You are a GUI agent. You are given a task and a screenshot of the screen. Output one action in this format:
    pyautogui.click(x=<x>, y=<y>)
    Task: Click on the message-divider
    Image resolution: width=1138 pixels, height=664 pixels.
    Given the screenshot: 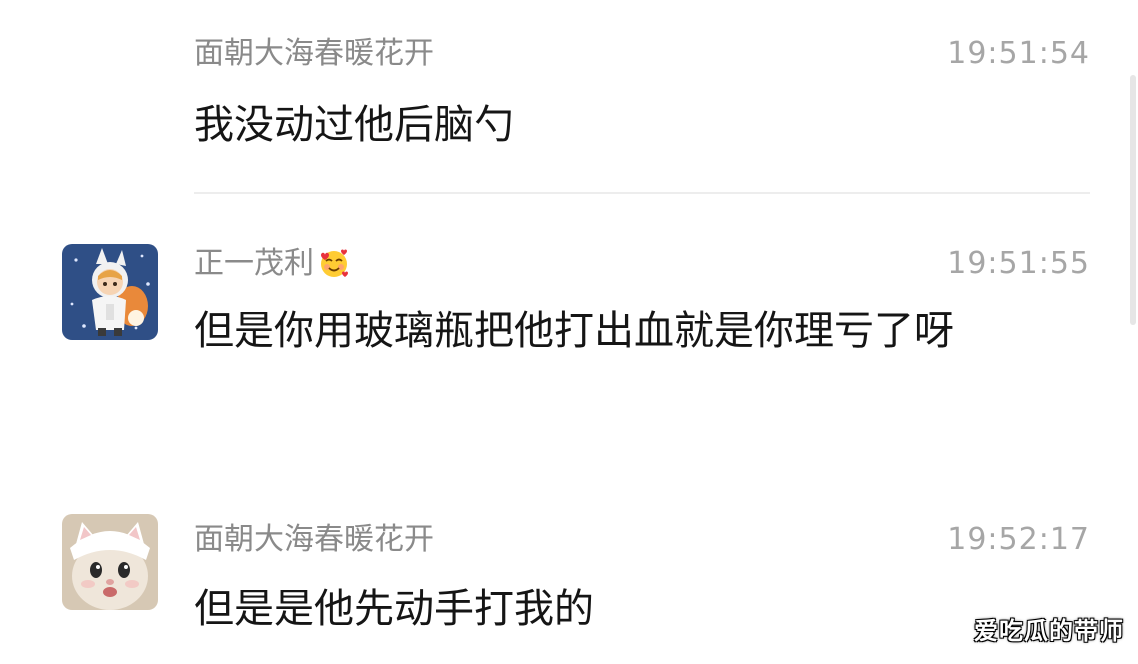 What is the action you would take?
    pyautogui.click(x=642, y=193)
    